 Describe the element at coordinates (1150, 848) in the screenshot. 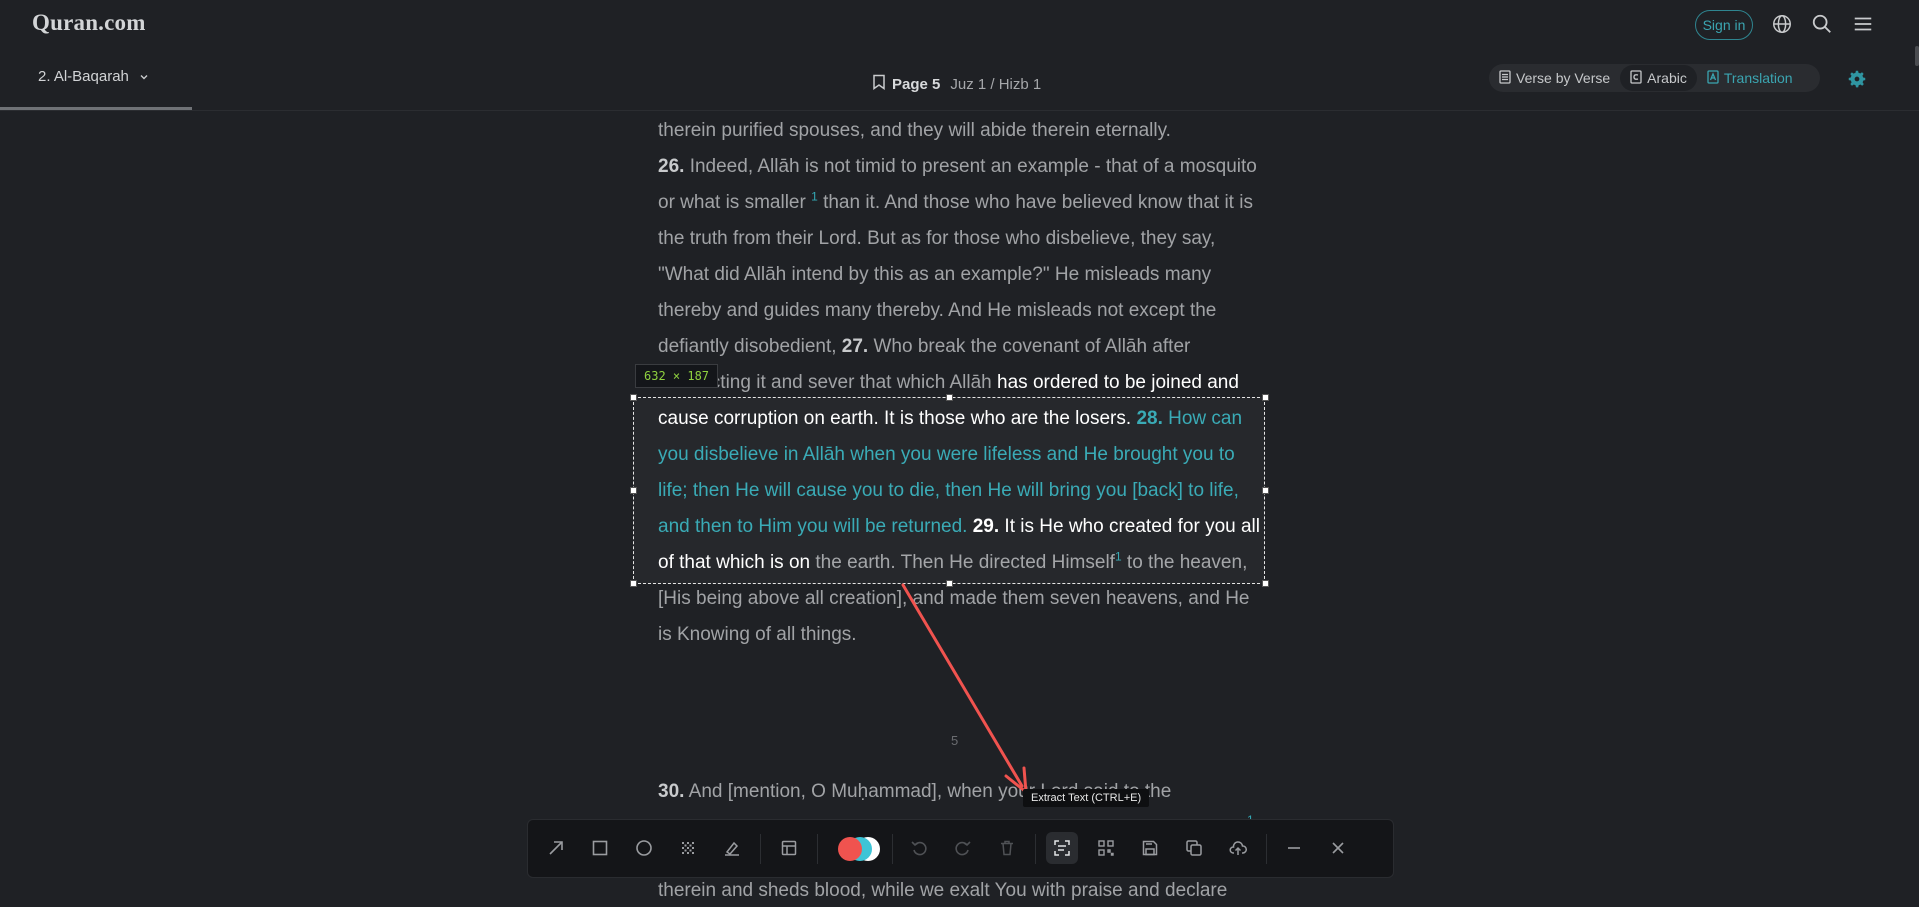

I see `save-icon` at that location.